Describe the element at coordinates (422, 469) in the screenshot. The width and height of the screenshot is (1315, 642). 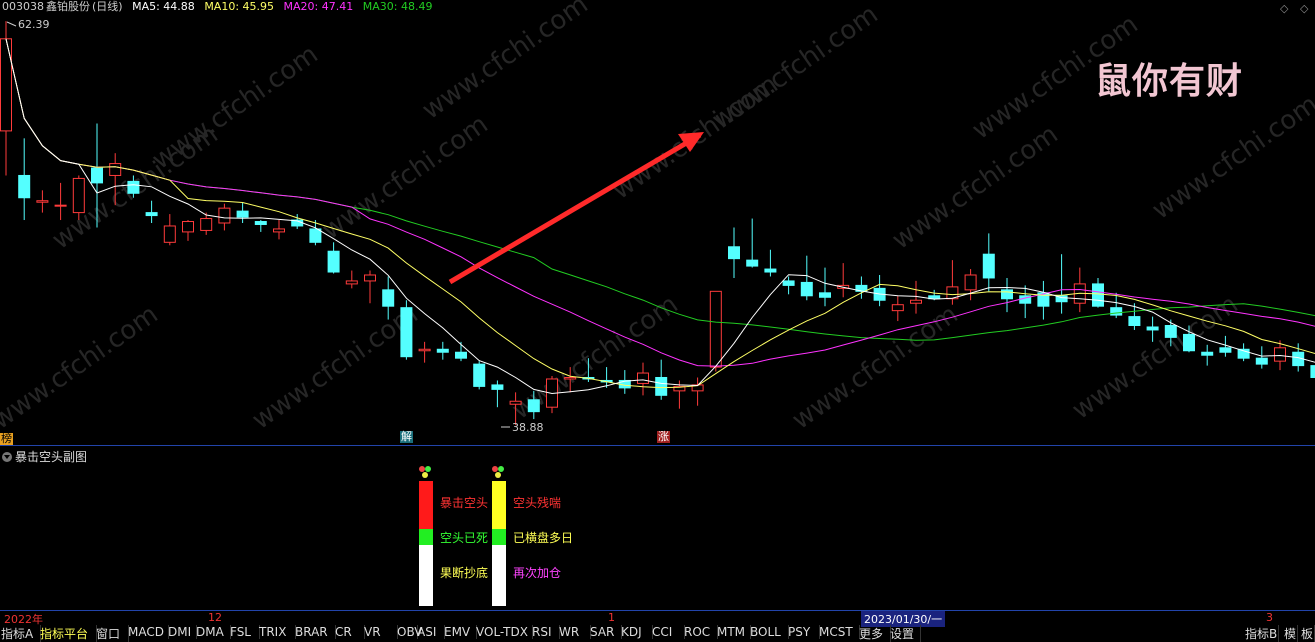
I see `signal-dot-red` at that location.